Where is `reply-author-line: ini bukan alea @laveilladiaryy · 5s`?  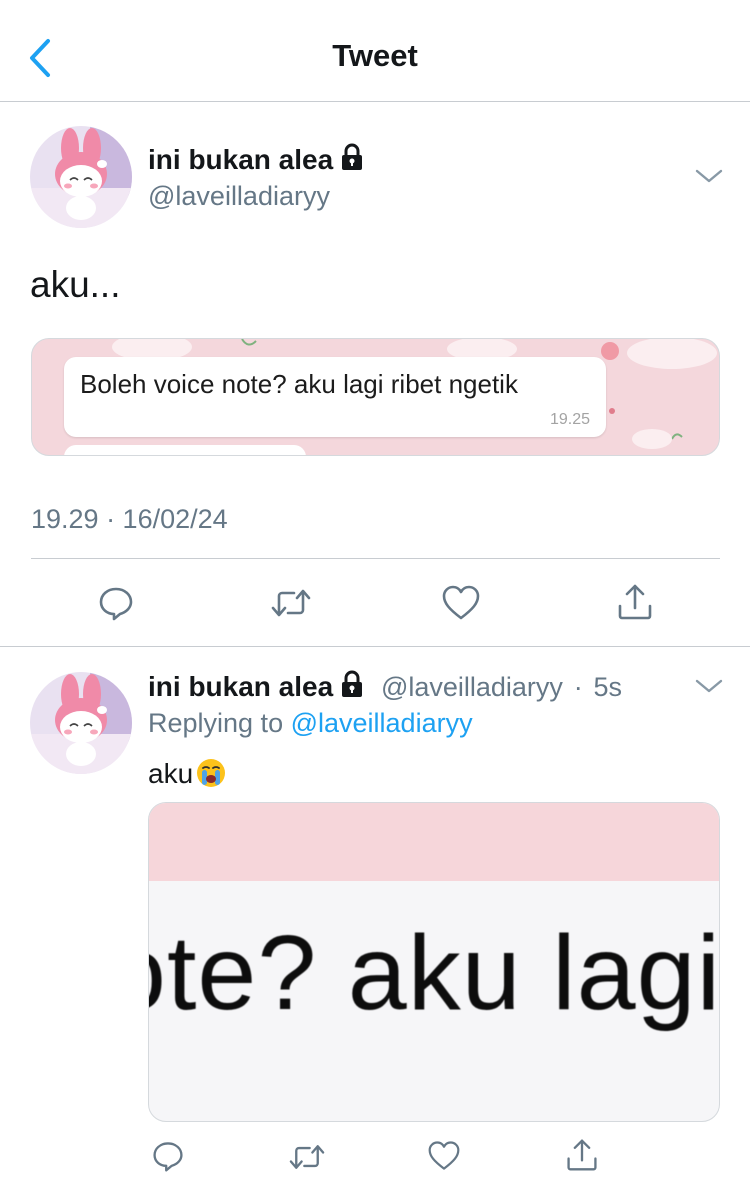
reply-author-line: ini bukan alea @laveilladiaryy · 5s is located at coordinates (385, 686).